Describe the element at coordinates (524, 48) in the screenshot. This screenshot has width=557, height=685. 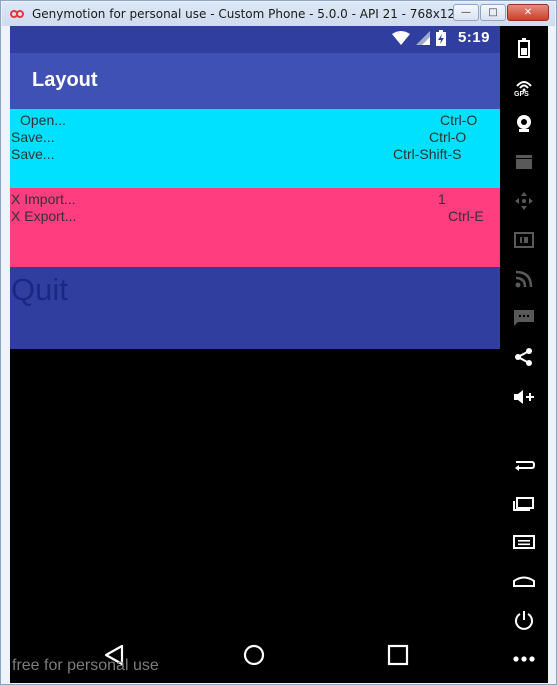
I see `battery-icon` at that location.